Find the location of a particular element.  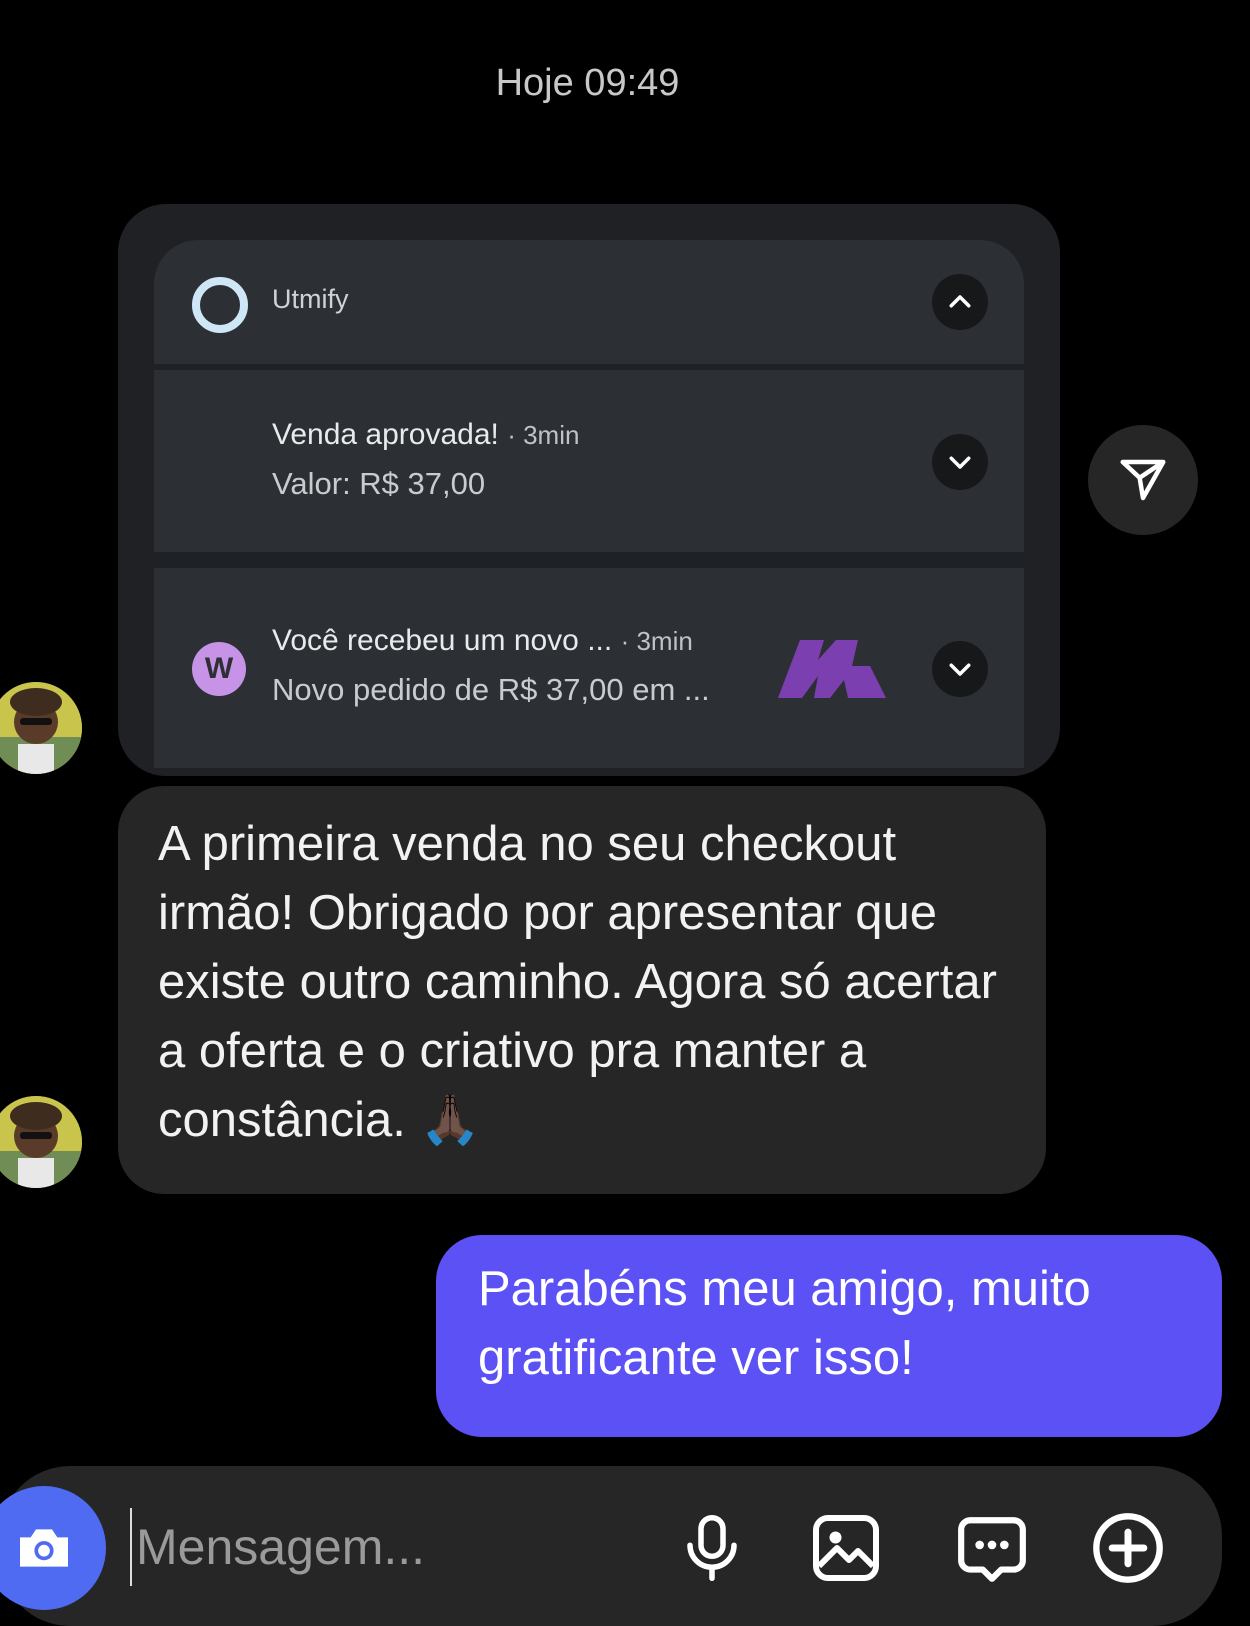

notification-item: Venda aprovada! · 3min Valor: R$ 37,00 is located at coordinates (589, 461).